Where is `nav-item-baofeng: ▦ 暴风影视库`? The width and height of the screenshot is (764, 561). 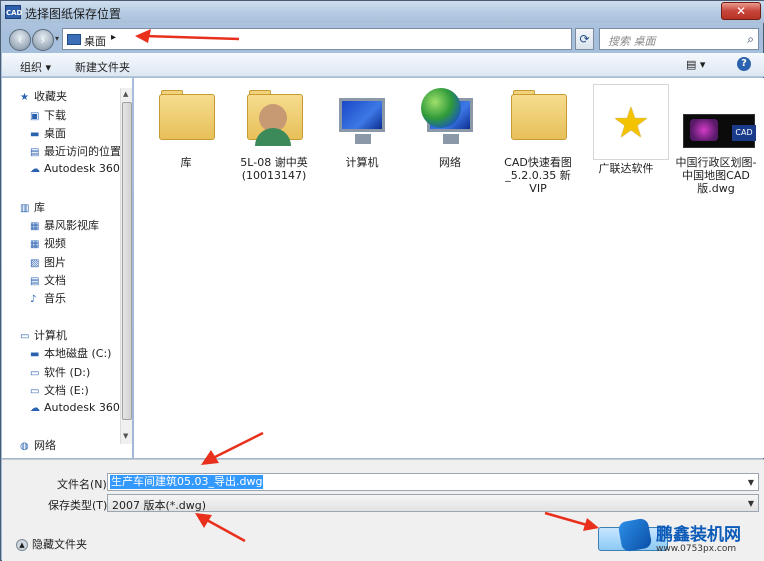
nav-item-baofeng: ▦ 暴风影视库 is located at coordinates (64, 225).